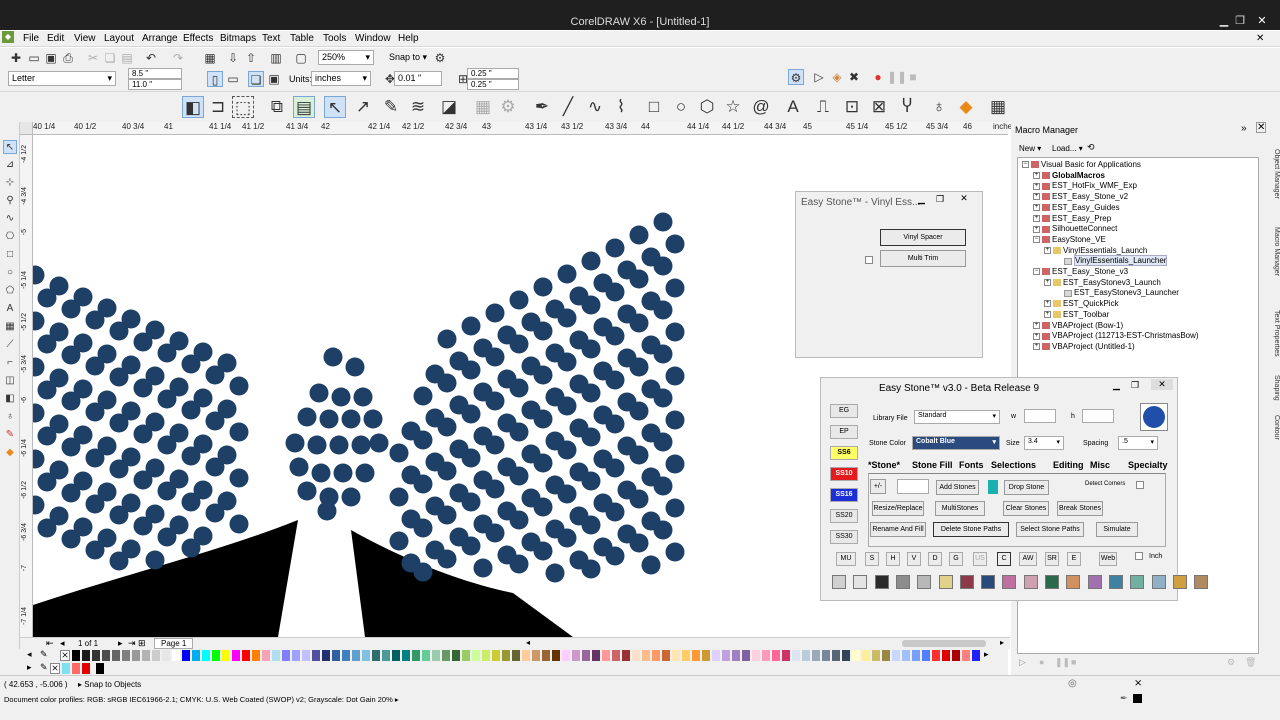  What do you see at coordinates (160, 38) in the screenshot?
I see `menu-arrange: Arrange` at bounding box center [160, 38].